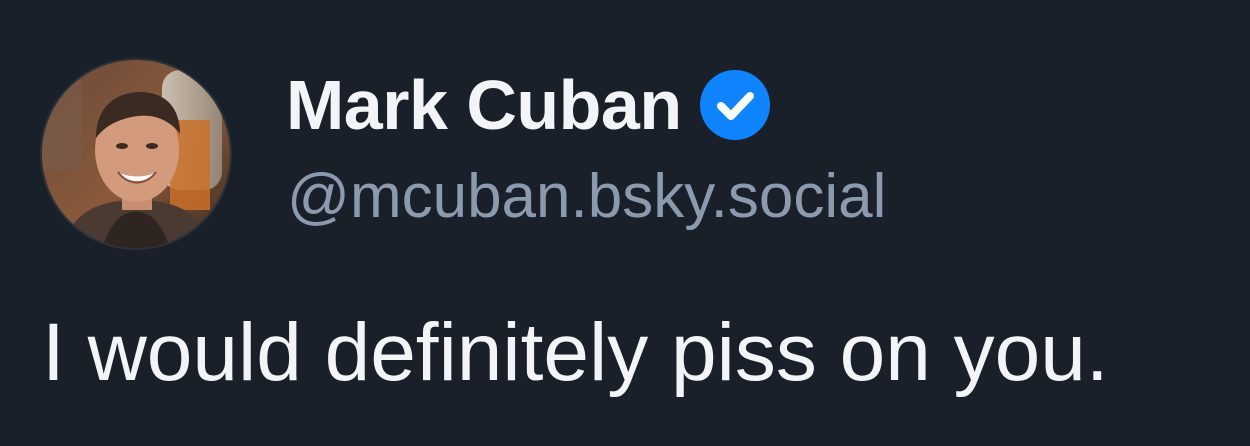 This screenshot has height=446, width=1250. I want to click on author-handle: @mcuban.bsky.social, so click(586, 197).